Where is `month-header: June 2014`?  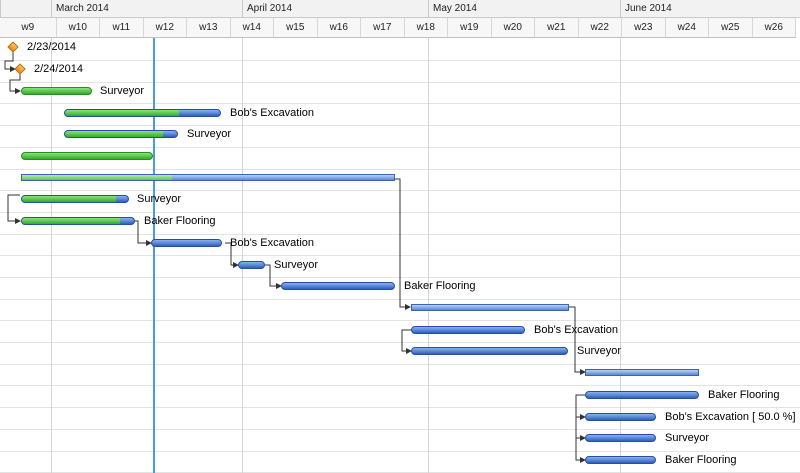 month-header: June 2014 is located at coordinates (710, 9).